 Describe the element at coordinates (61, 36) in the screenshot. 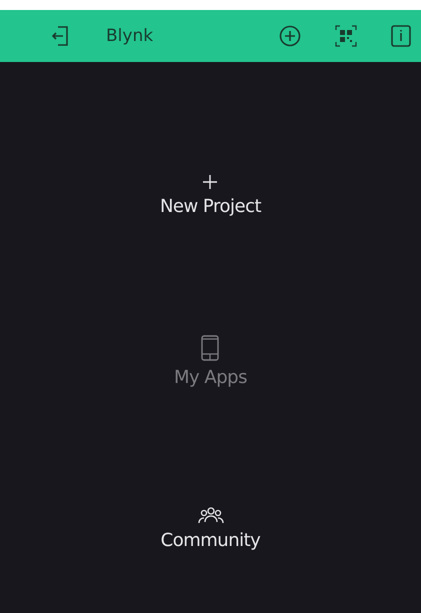

I see `logout-icon` at that location.